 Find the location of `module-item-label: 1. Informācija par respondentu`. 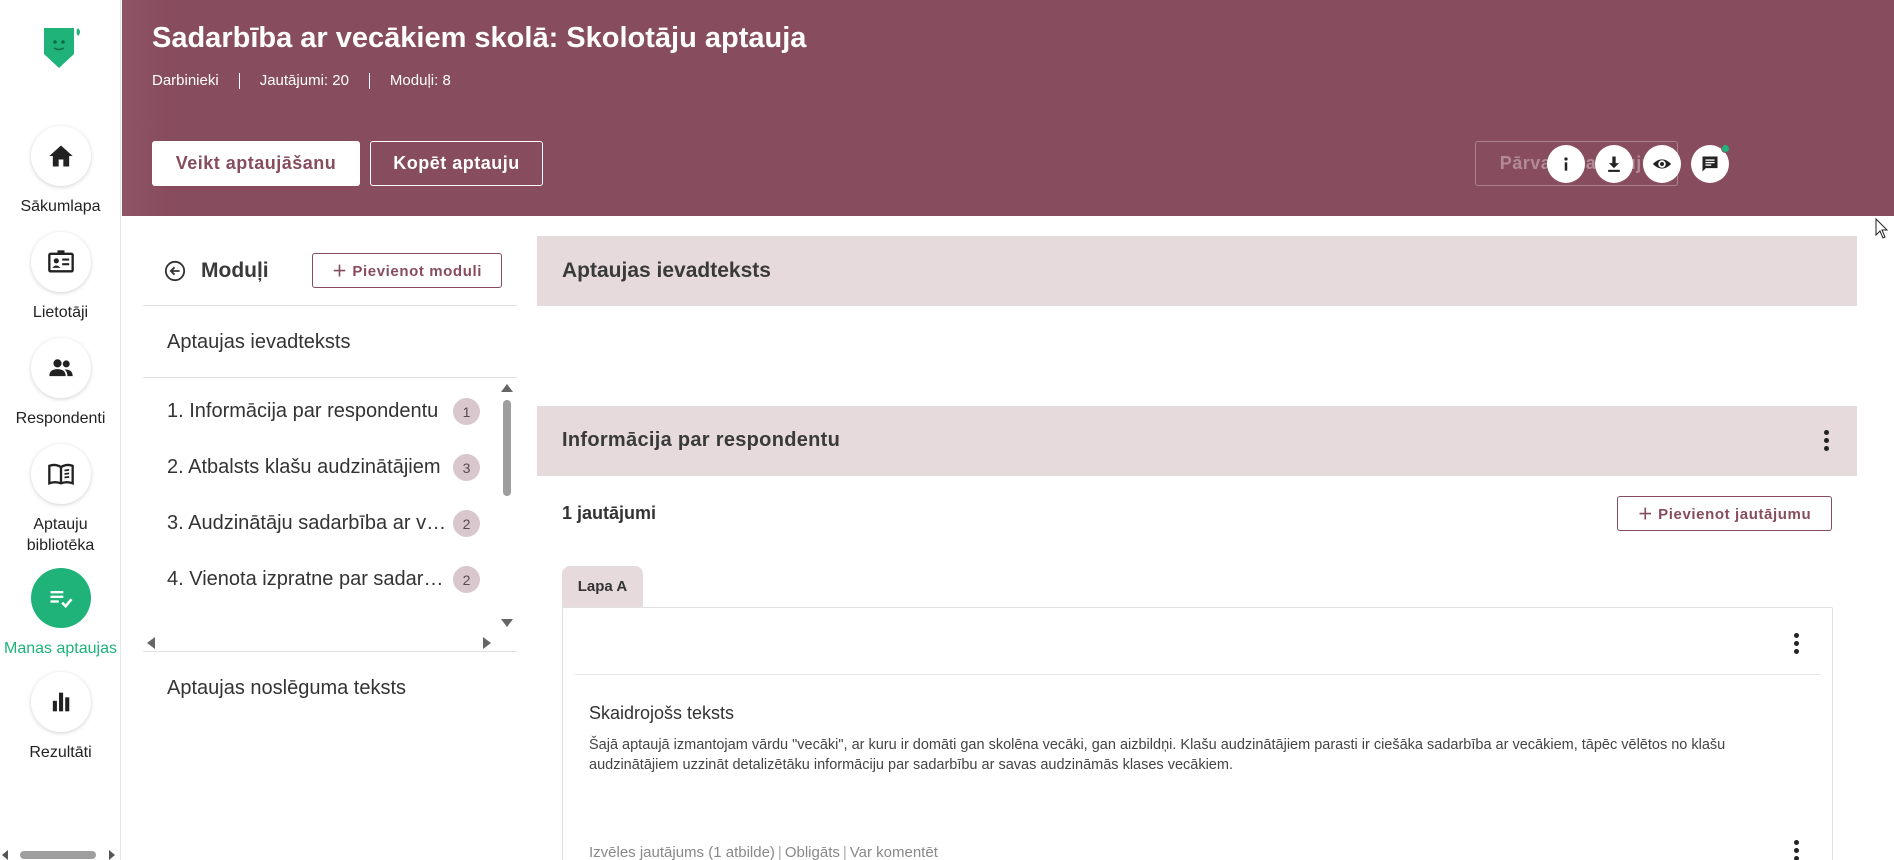

module-item-label: 1. Informācija par respondentu is located at coordinates (303, 411).